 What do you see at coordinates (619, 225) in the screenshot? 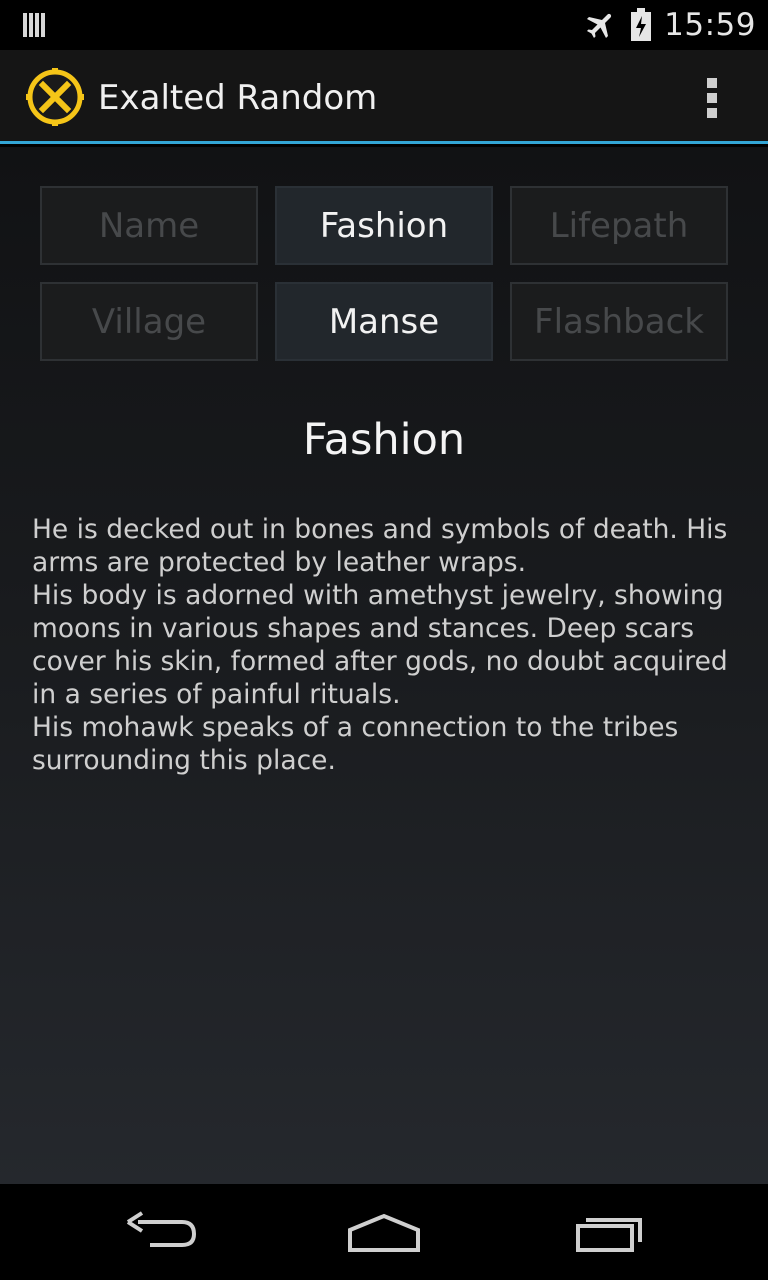
I see `tab-lifepath: Lifepath` at bounding box center [619, 225].